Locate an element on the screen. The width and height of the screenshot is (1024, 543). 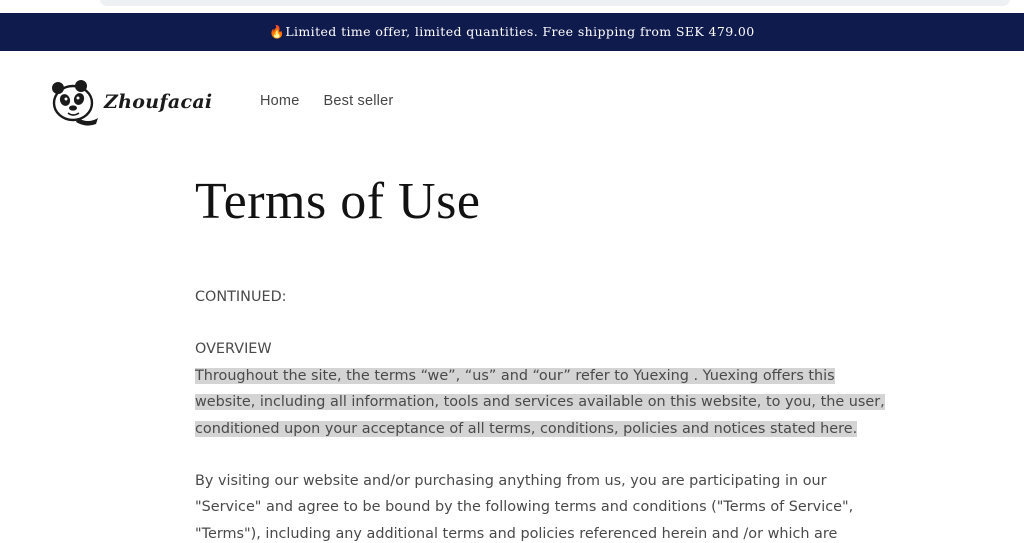
overview-heading: OVERVIEW is located at coordinates (233, 349).